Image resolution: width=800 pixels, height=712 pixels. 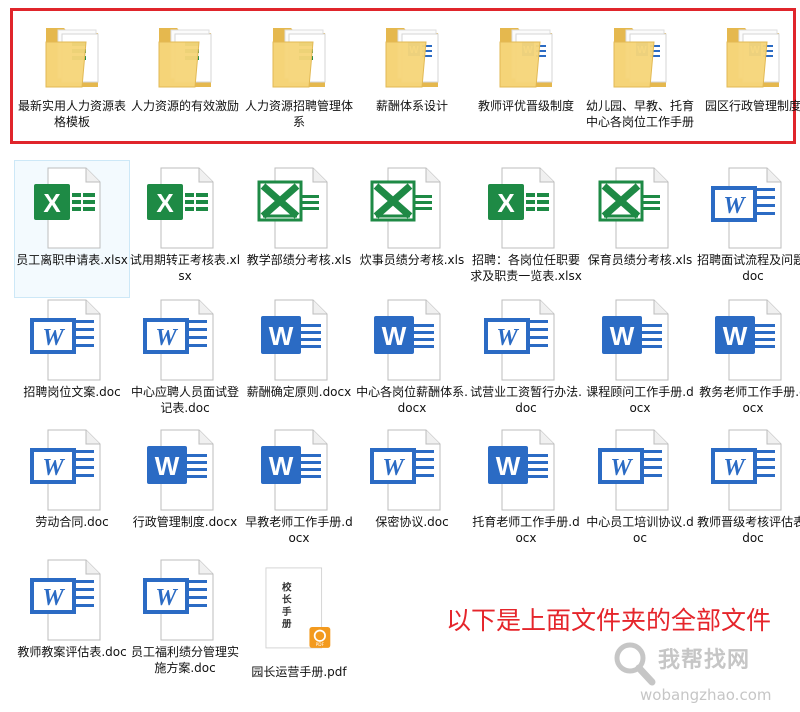 I want to click on file-item: W 试营业工资暂行办法.doc, so click(x=526, y=357).